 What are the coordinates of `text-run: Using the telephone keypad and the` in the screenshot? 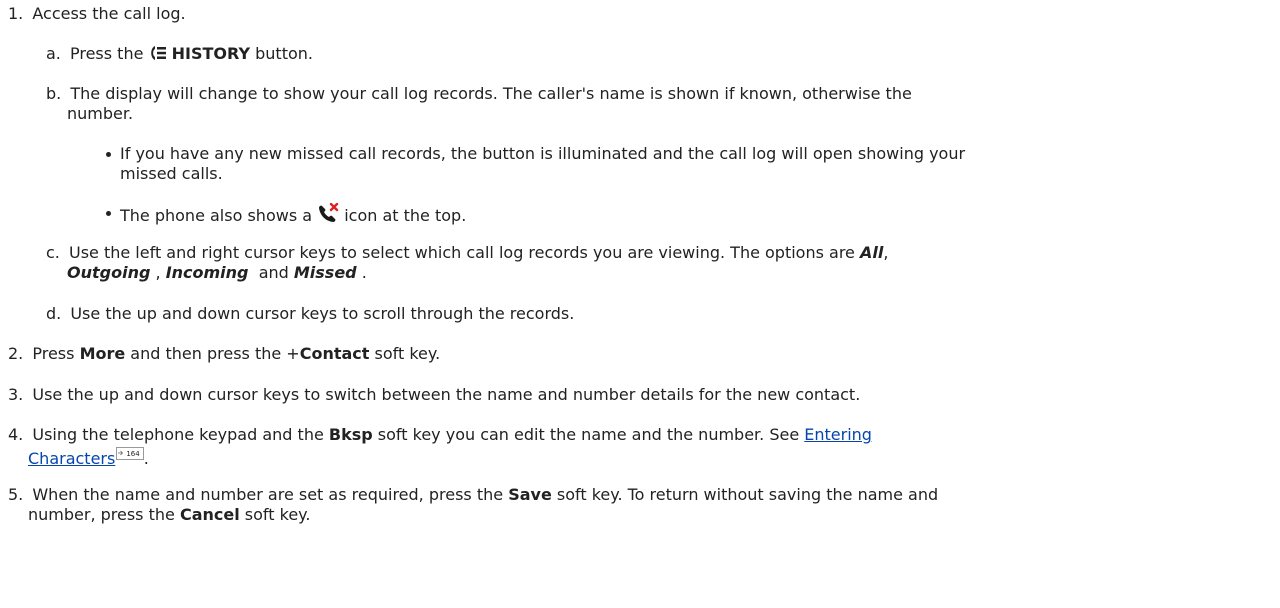 It's located at (180, 434).